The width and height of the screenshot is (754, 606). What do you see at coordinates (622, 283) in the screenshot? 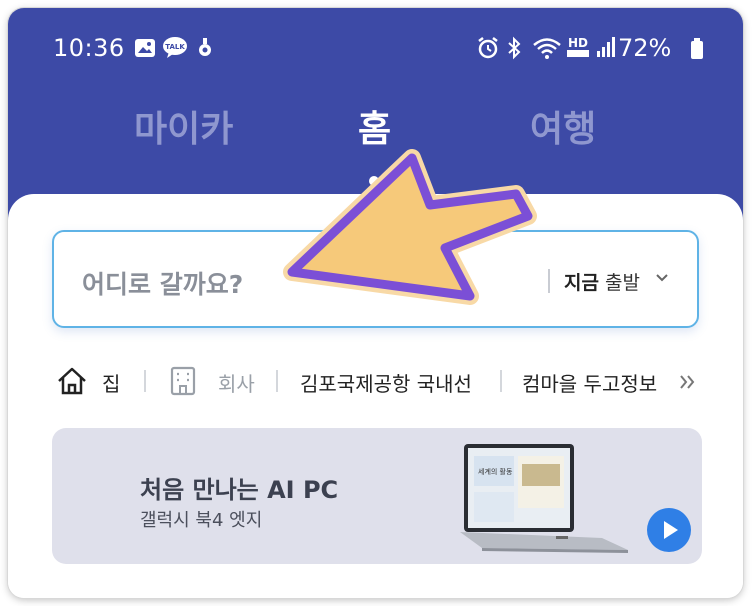
I see `depart-label: 출발` at bounding box center [622, 283].